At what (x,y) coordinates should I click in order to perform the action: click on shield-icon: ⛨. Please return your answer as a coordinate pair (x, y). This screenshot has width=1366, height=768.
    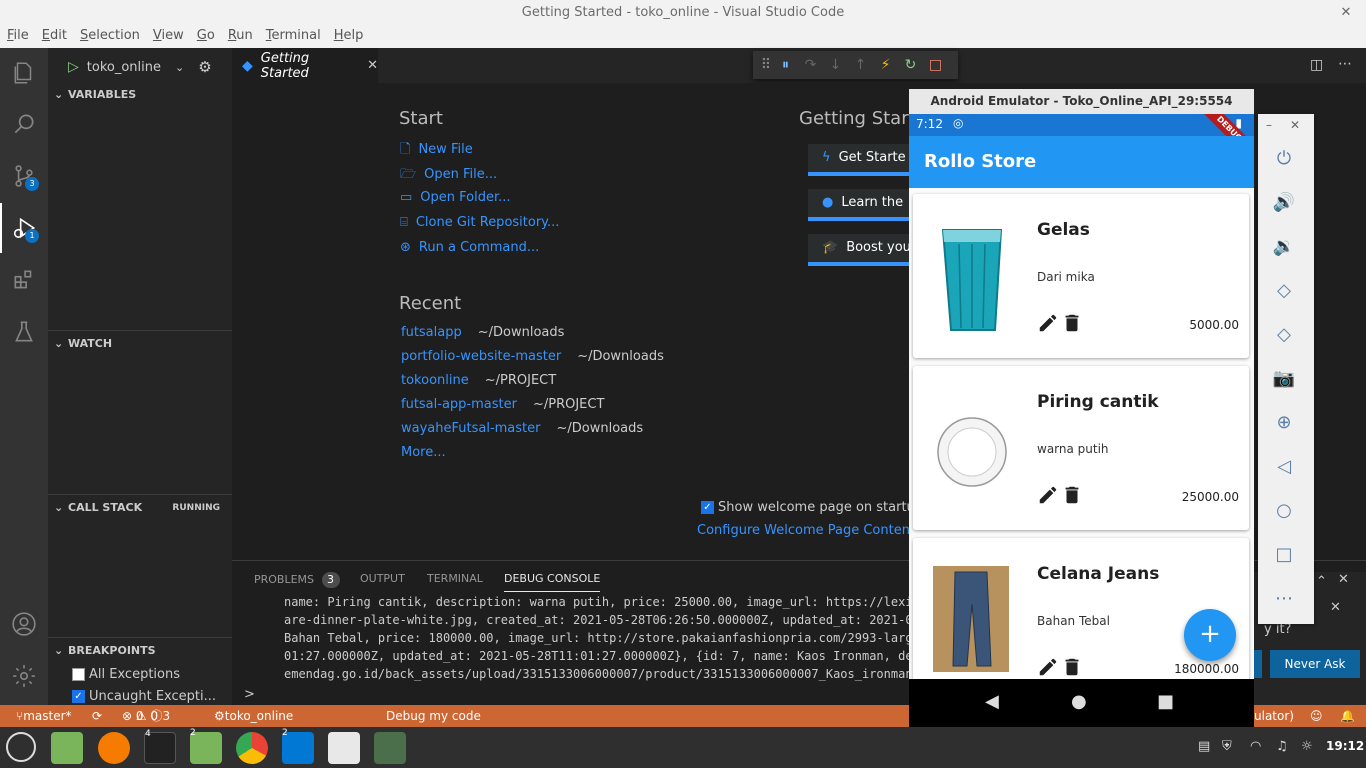
    Looking at the image, I should click on (1227, 746).